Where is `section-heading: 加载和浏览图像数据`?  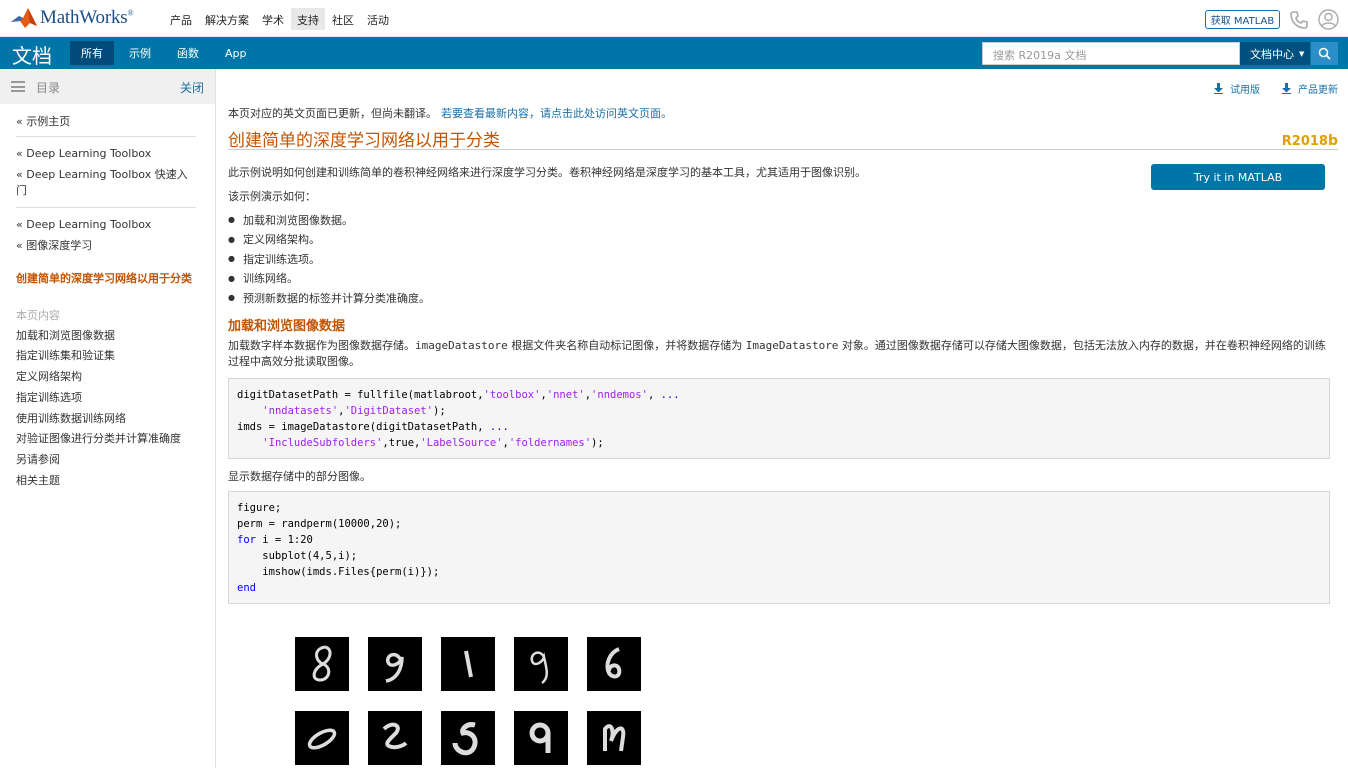
section-heading: 加载和浏览图像数据 is located at coordinates (287, 326).